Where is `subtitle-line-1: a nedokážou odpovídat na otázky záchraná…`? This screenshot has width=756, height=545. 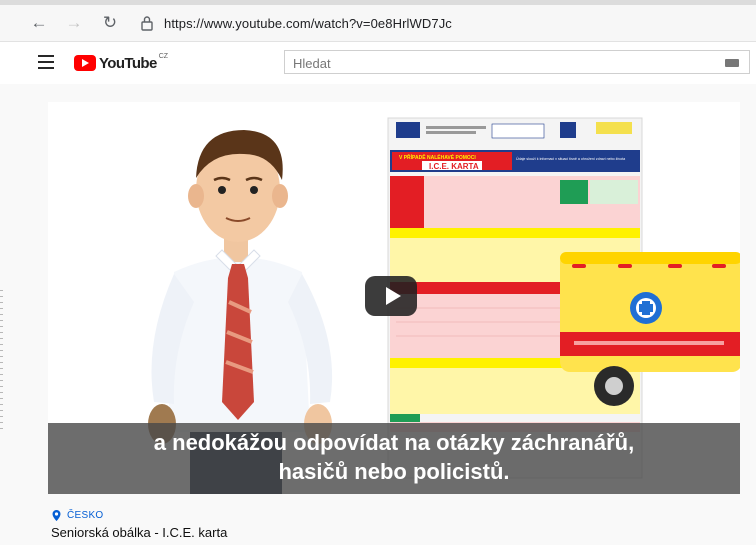 subtitle-line-1: a nedokážou odpovídat na otázky záchraná… is located at coordinates (394, 442).